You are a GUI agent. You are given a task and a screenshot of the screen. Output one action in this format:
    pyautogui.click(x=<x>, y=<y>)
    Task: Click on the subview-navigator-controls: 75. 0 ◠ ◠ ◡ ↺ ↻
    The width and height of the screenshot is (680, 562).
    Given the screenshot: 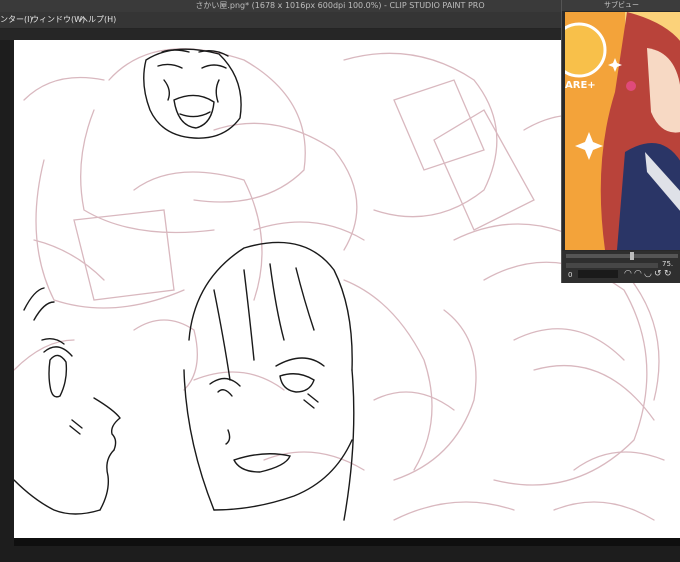 What is the action you would take?
    pyautogui.click(x=621, y=267)
    